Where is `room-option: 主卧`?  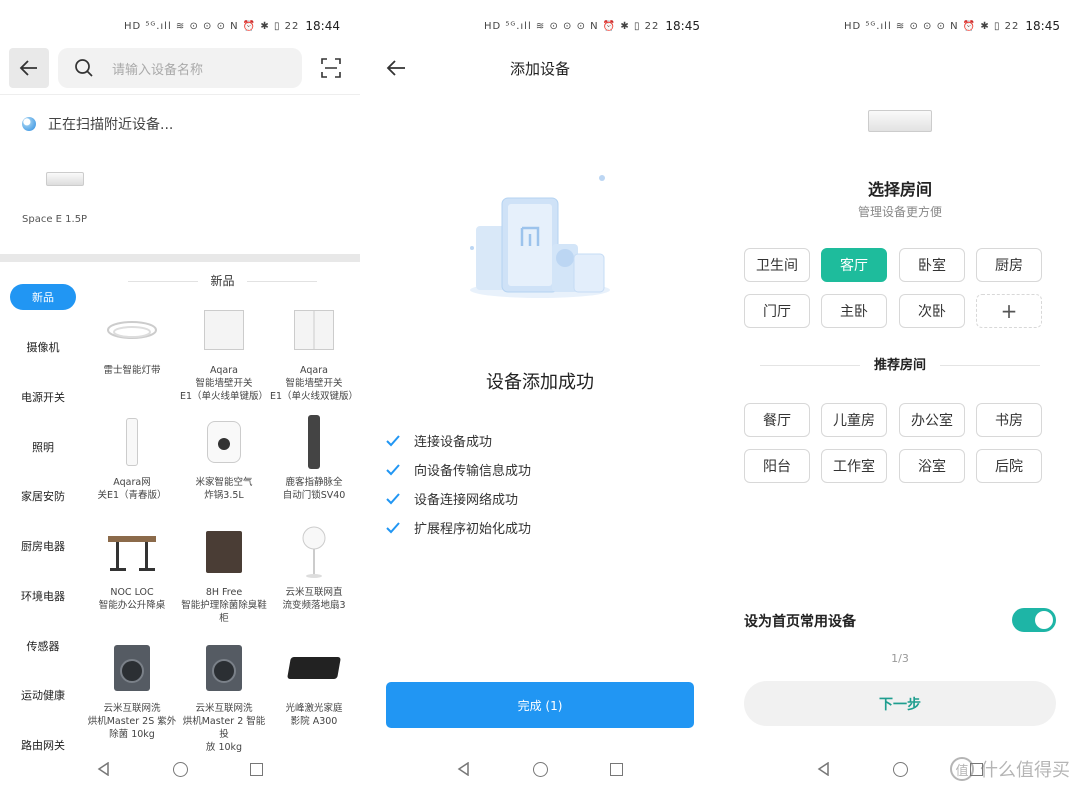 room-option: 主卧 is located at coordinates (854, 311).